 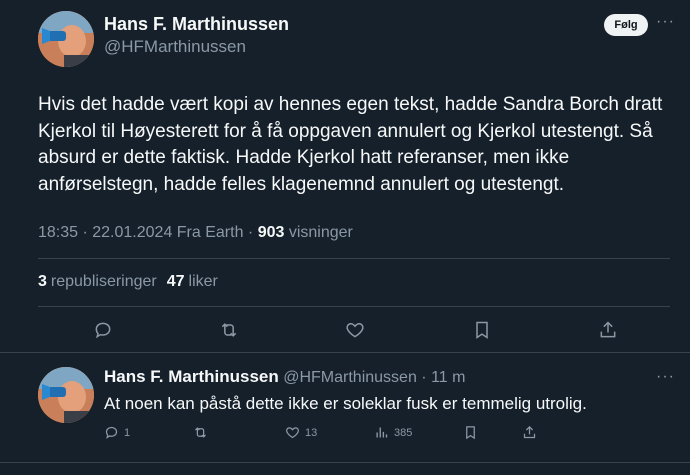 What do you see at coordinates (148, 232) in the screenshot?
I see `tweet-timestamp: 18:35 · 22.01.2024 Fra Earth ·` at bounding box center [148, 232].